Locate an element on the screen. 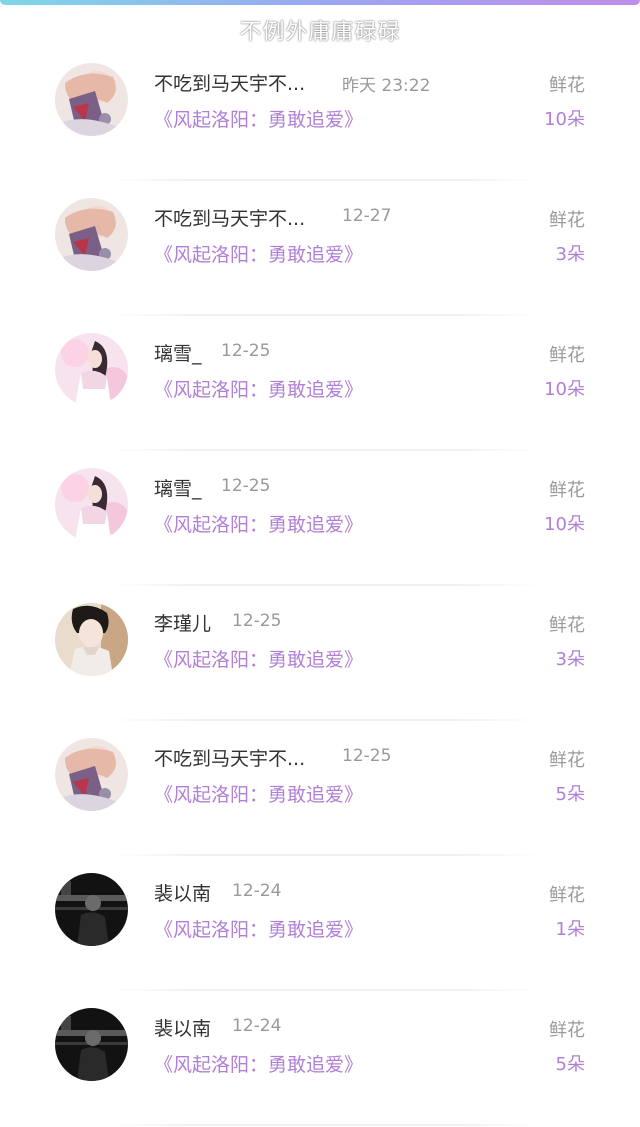  user-name: 李瑾儿 is located at coordinates (182, 622).